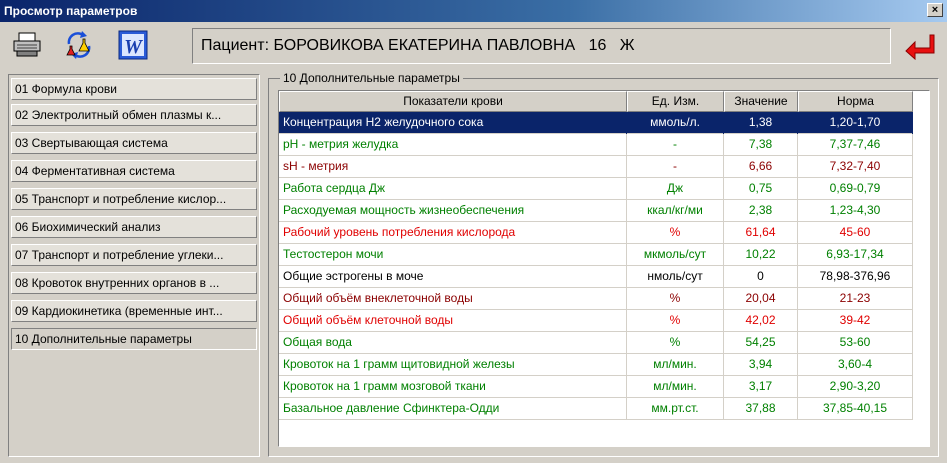  Describe the element at coordinates (453, 145) in the screenshot. I see `cell-parameter-name: pH - метрия желудка` at that location.